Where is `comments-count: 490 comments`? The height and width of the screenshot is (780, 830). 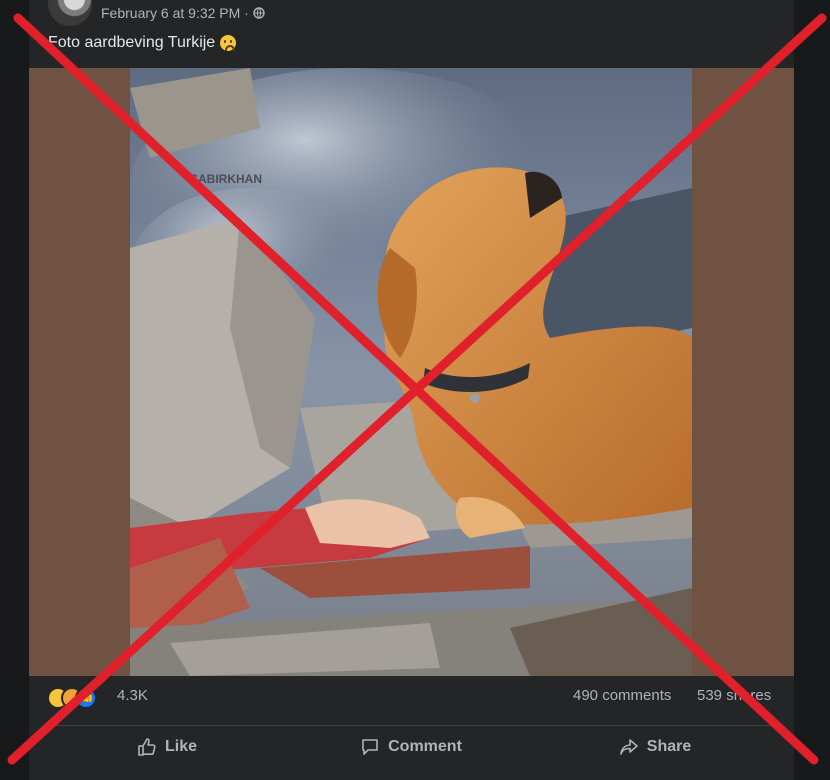 comments-count: 490 comments is located at coordinates (622, 695).